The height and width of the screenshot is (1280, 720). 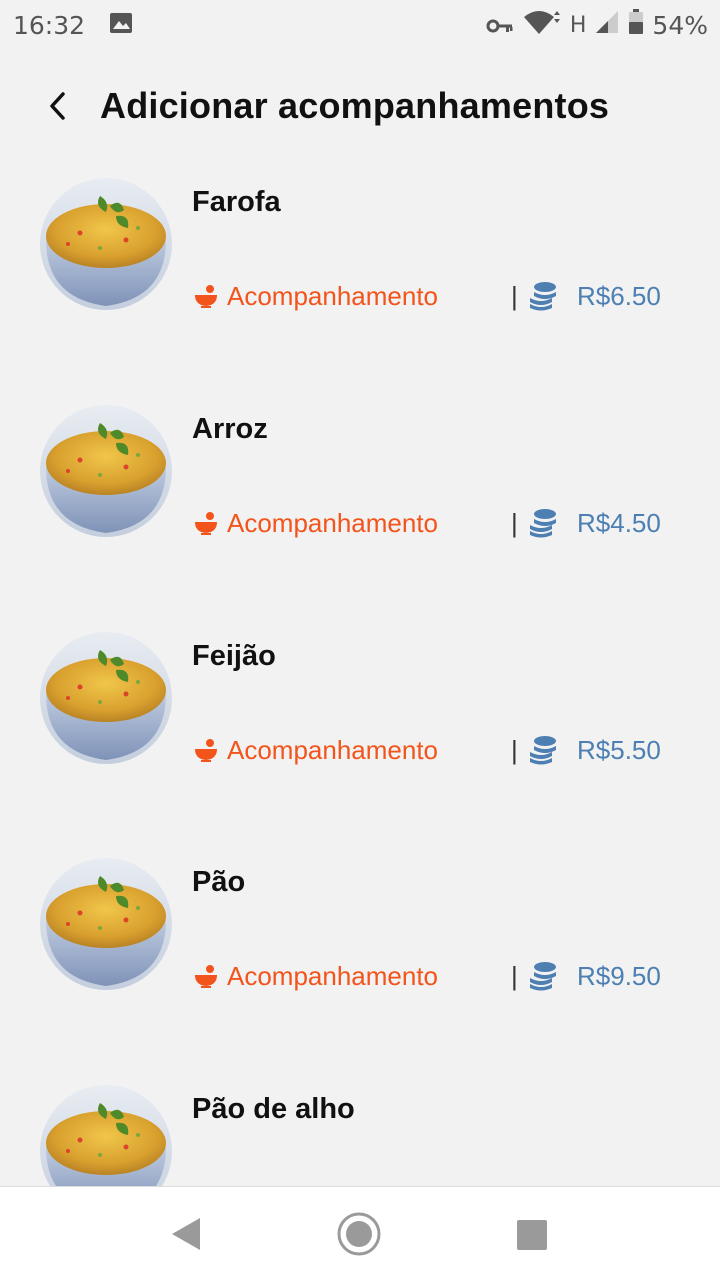 I want to click on price-label: R$6.50, so click(x=619, y=295).